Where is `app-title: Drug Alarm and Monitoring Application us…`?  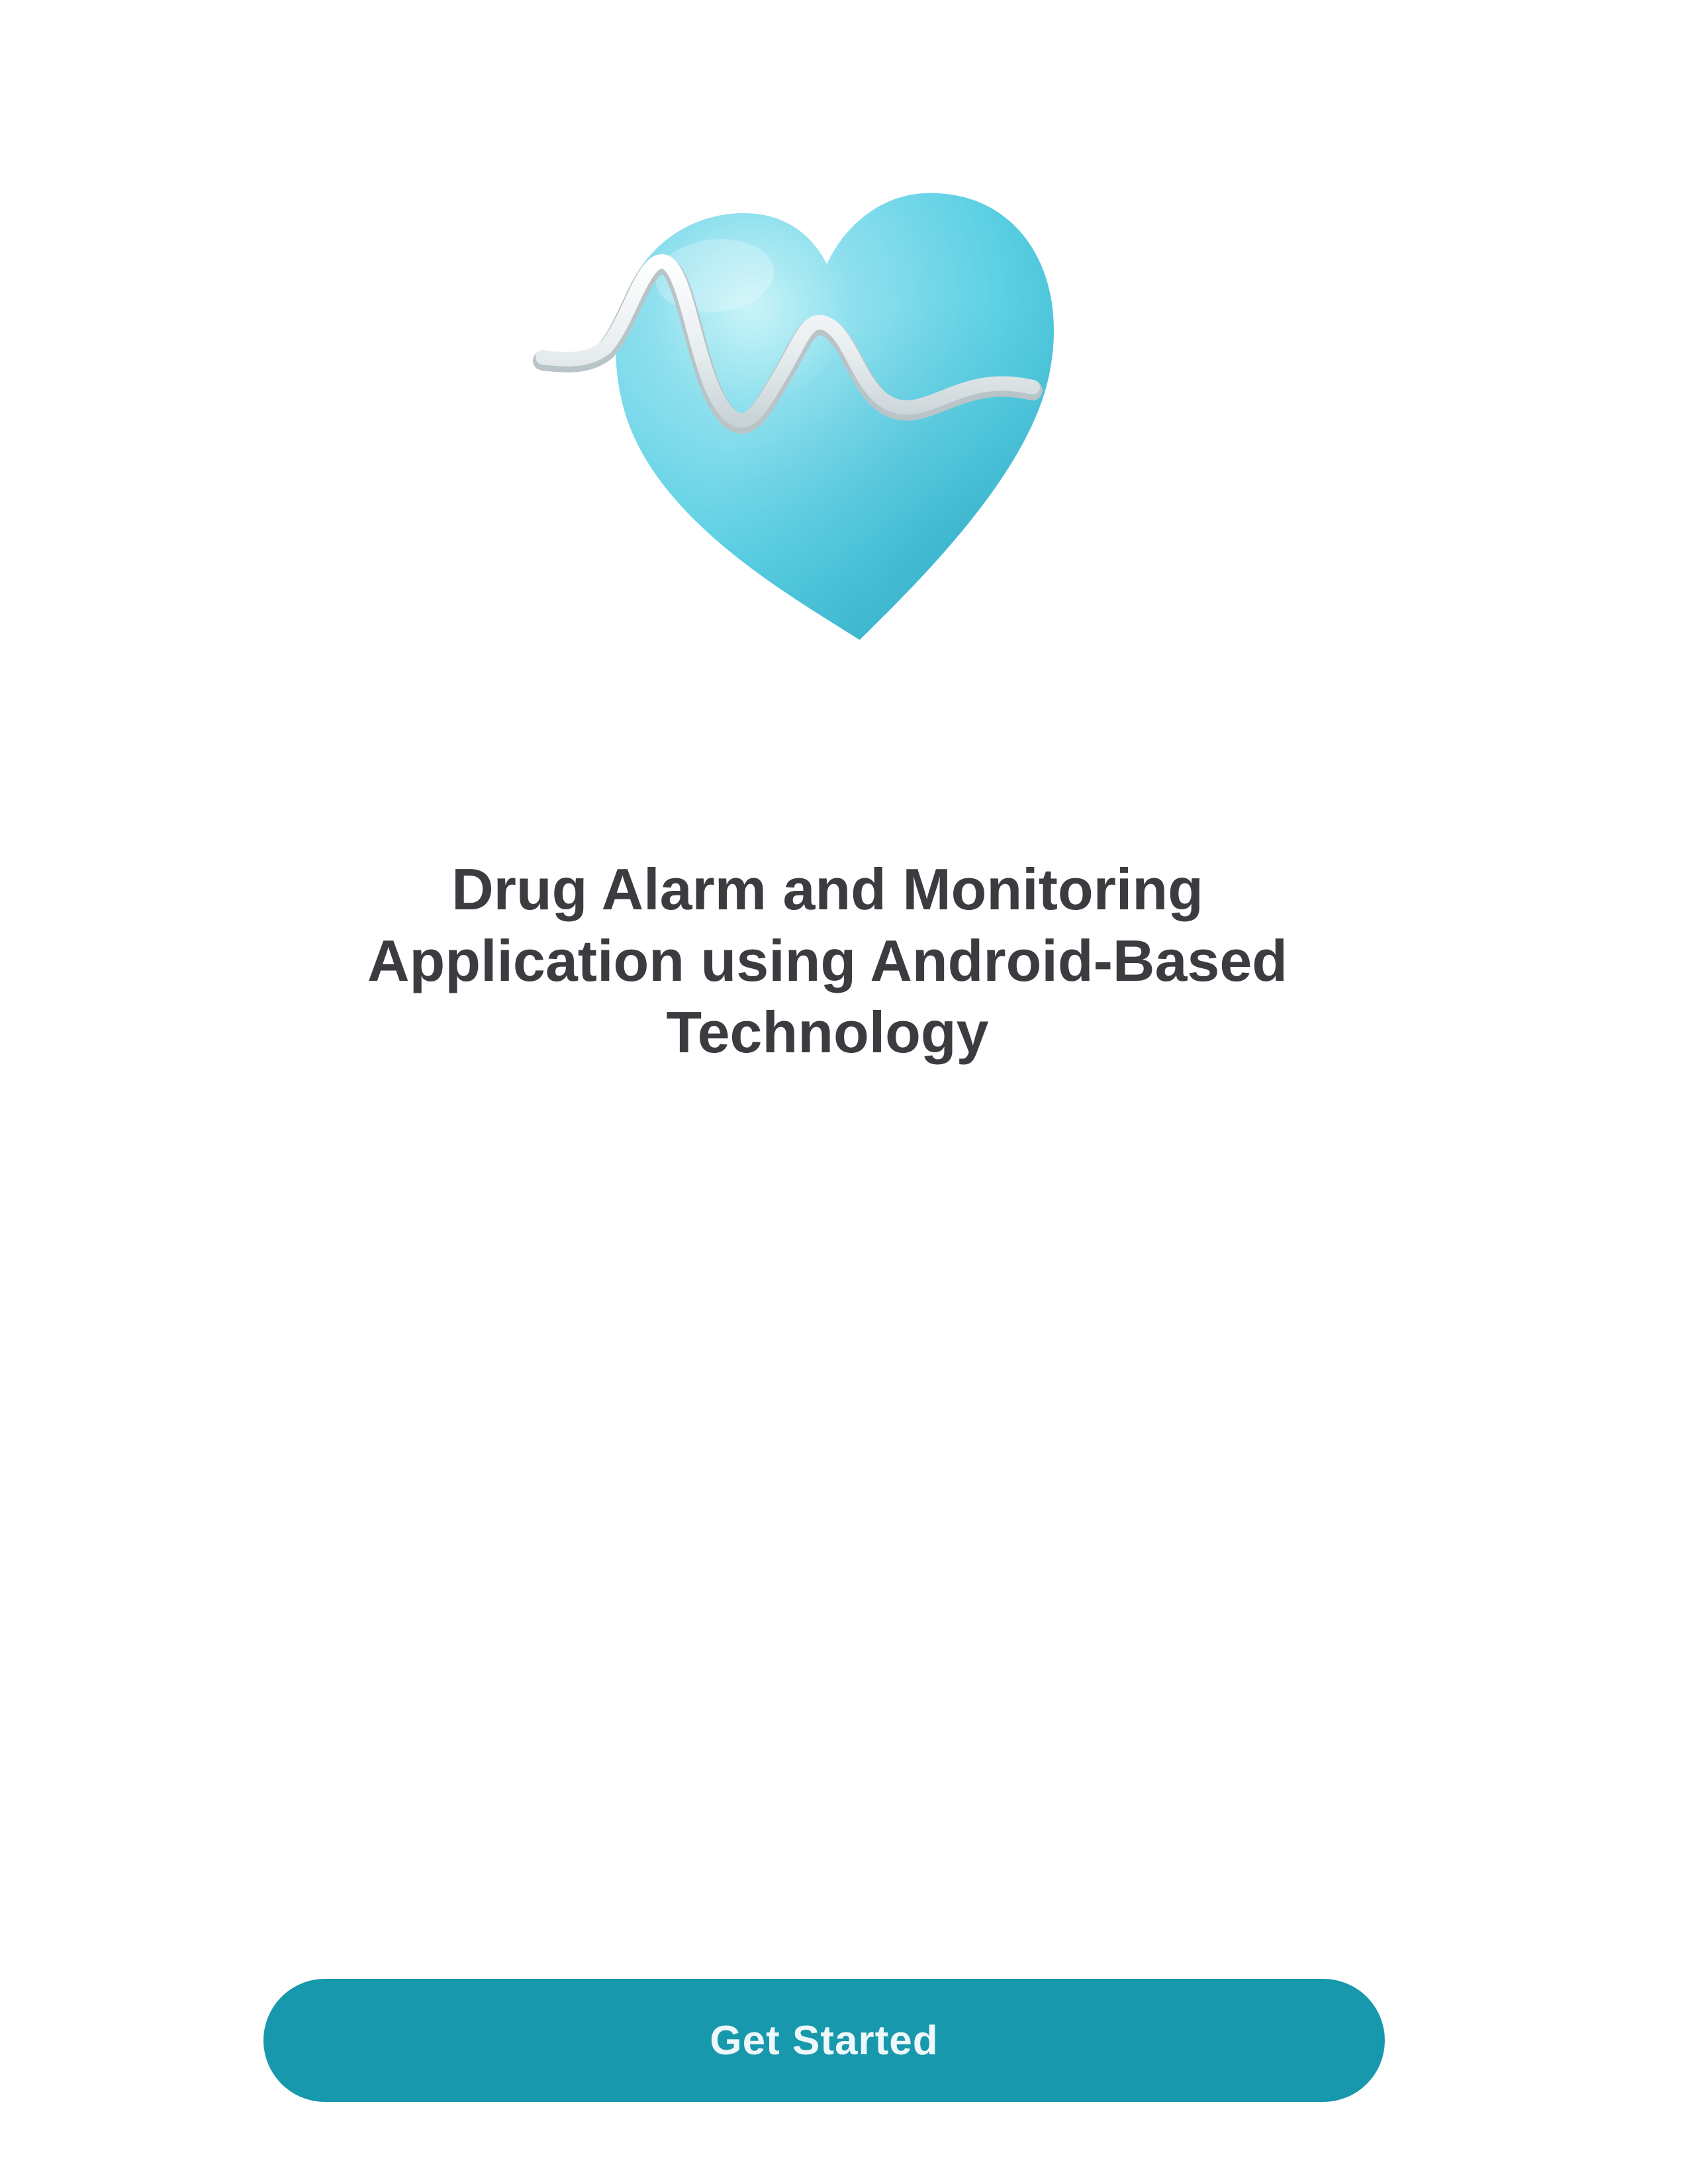 app-title: Drug Alarm and Monitoring Application us… is located at coordinates (827, 961).